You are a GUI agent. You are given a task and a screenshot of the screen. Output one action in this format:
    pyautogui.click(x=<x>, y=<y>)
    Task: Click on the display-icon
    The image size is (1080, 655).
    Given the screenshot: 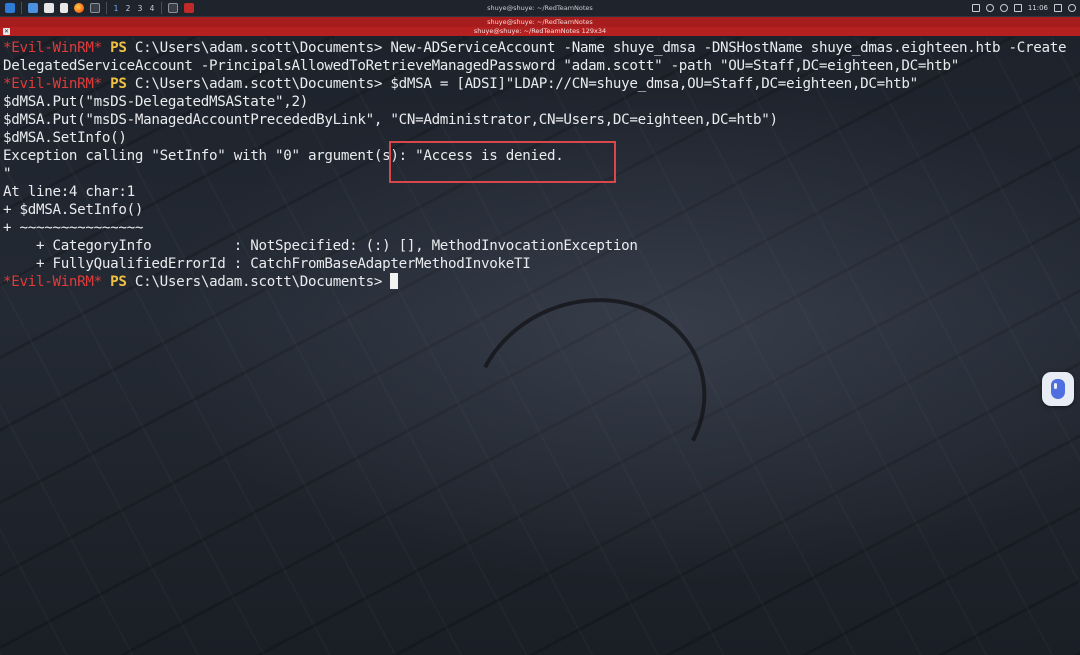 What is the action you would take?
    pyautogui.click(x=975, y=8)
    